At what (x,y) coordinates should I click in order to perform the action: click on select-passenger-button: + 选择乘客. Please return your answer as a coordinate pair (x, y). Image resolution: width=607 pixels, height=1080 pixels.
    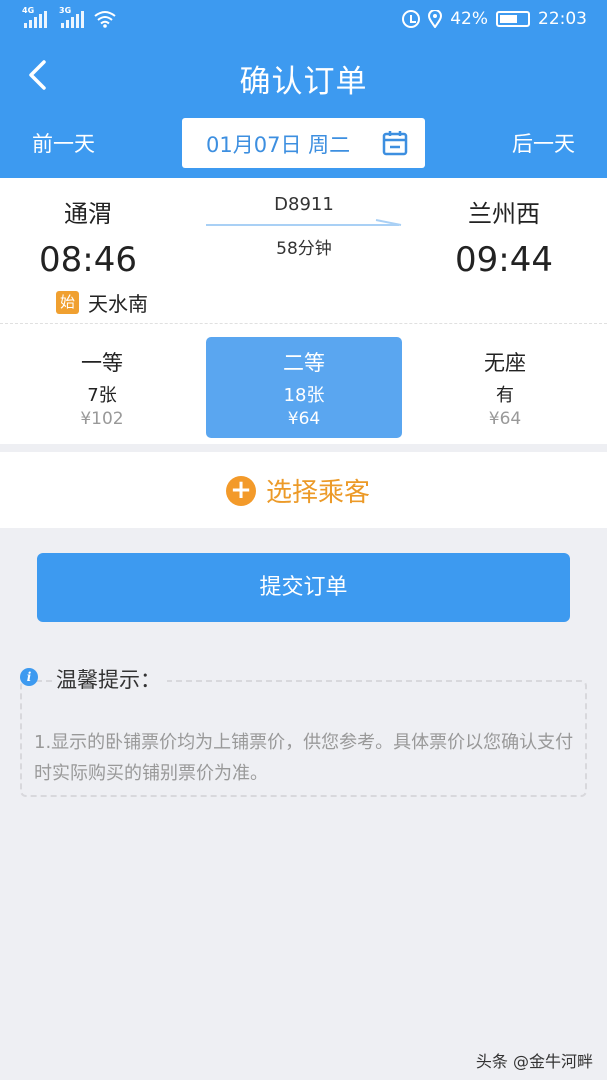
    Looking at the image, I should click on (298, 490).